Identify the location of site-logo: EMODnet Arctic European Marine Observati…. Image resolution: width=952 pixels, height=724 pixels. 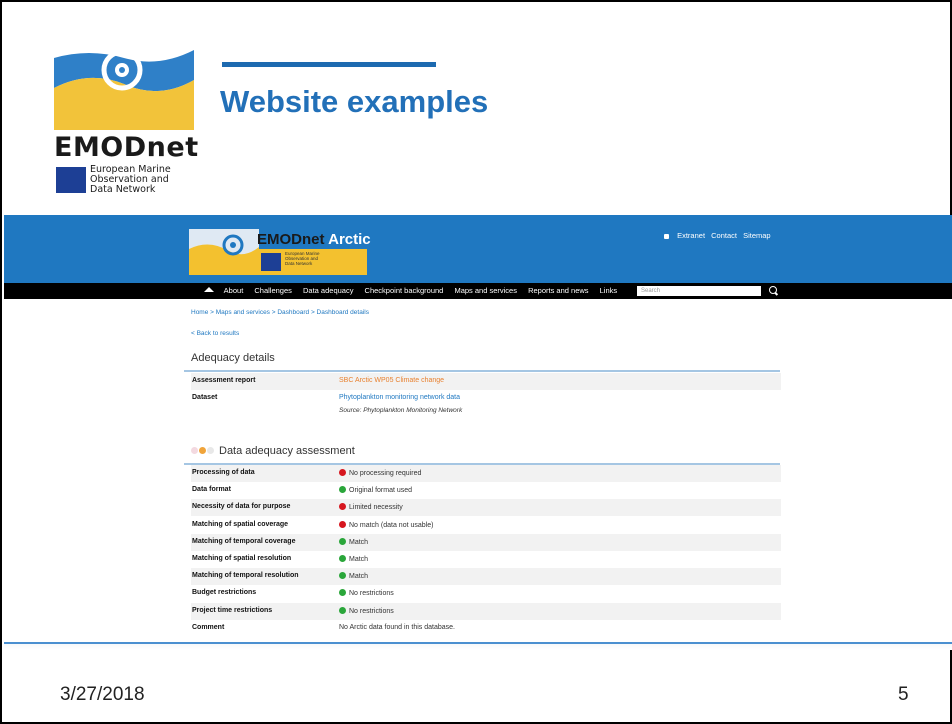
(281, 252).